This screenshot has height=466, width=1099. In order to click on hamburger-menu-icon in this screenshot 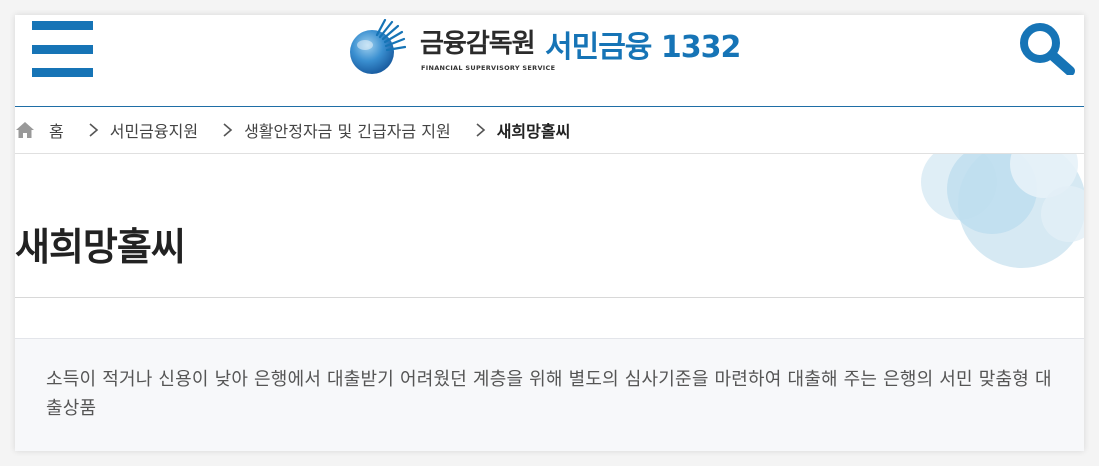, I will do `click(62, 49)`.